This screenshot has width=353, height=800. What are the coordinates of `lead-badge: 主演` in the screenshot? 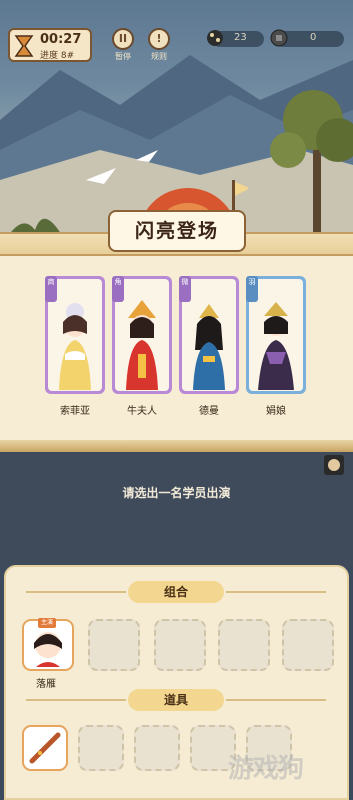 It's located at (47, 623).